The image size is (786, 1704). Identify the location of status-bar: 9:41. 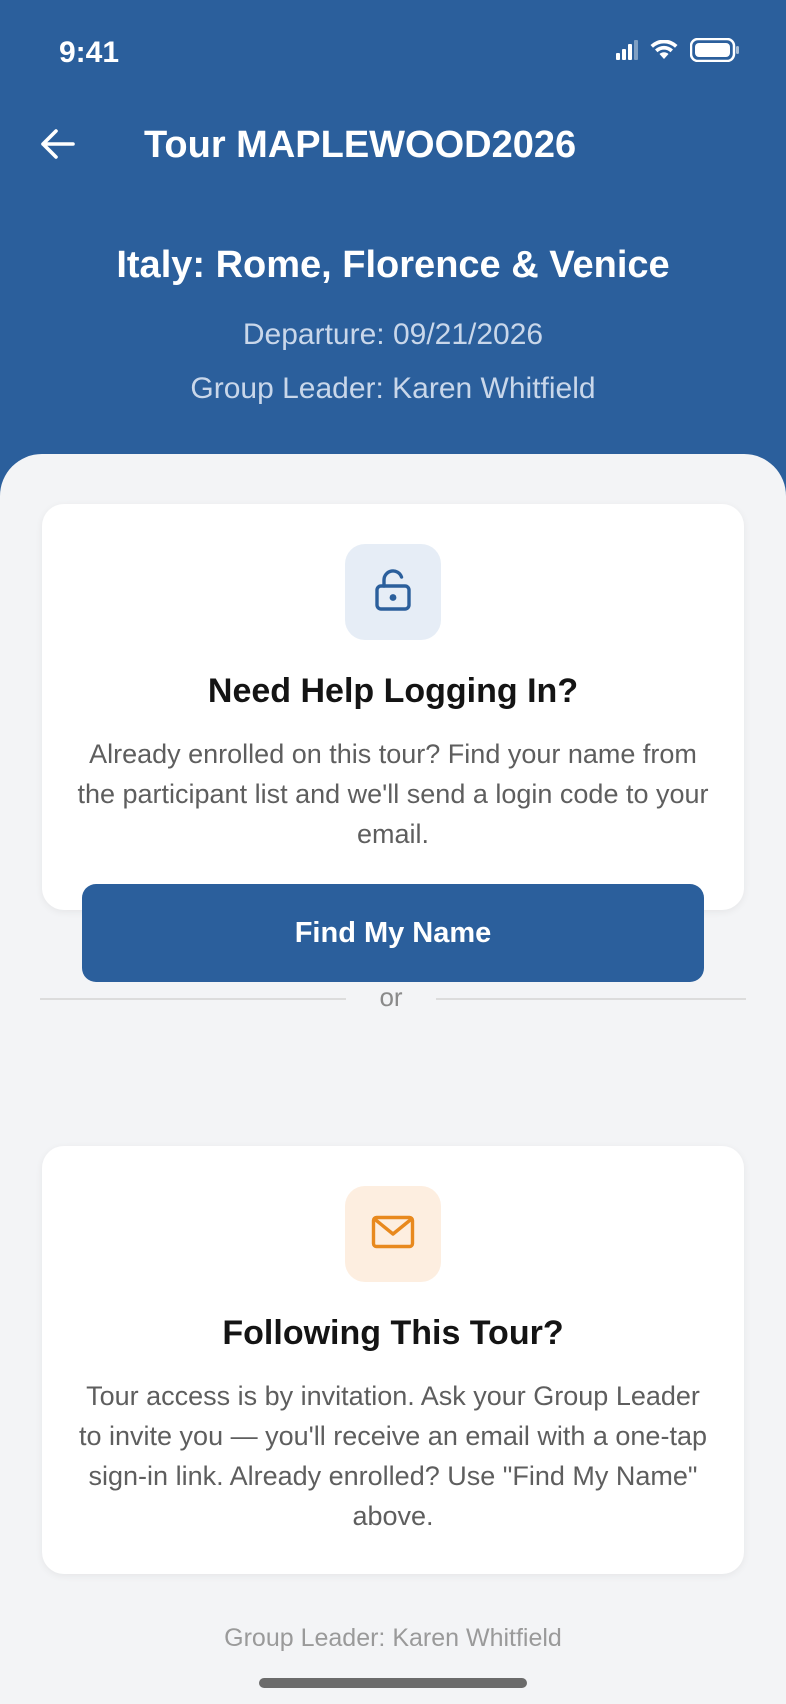
(393, 55).